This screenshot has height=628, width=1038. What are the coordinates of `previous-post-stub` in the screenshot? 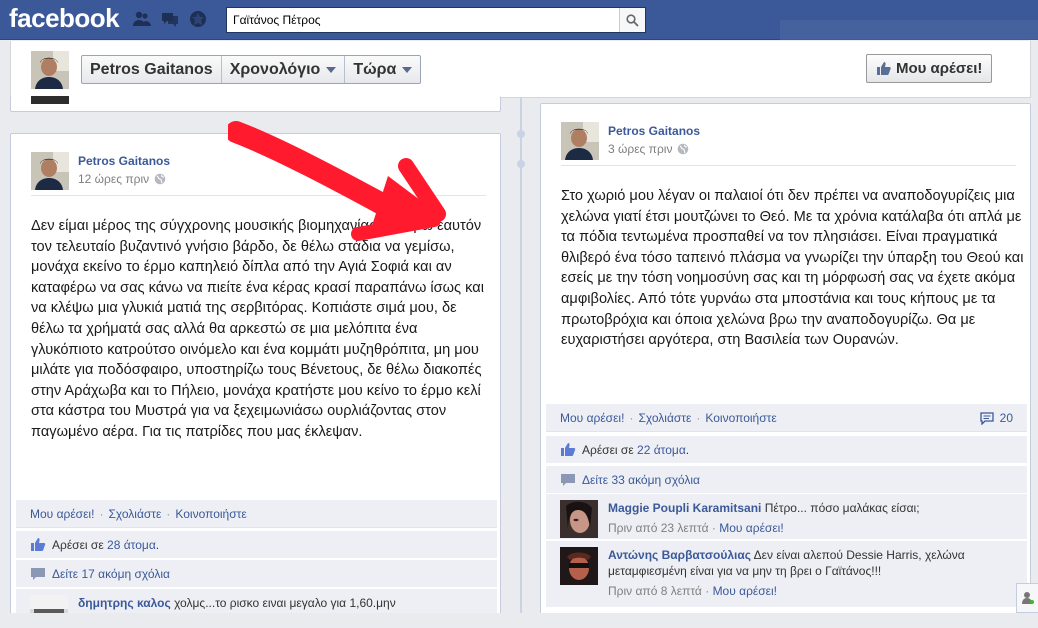 It's located at (255, 104).